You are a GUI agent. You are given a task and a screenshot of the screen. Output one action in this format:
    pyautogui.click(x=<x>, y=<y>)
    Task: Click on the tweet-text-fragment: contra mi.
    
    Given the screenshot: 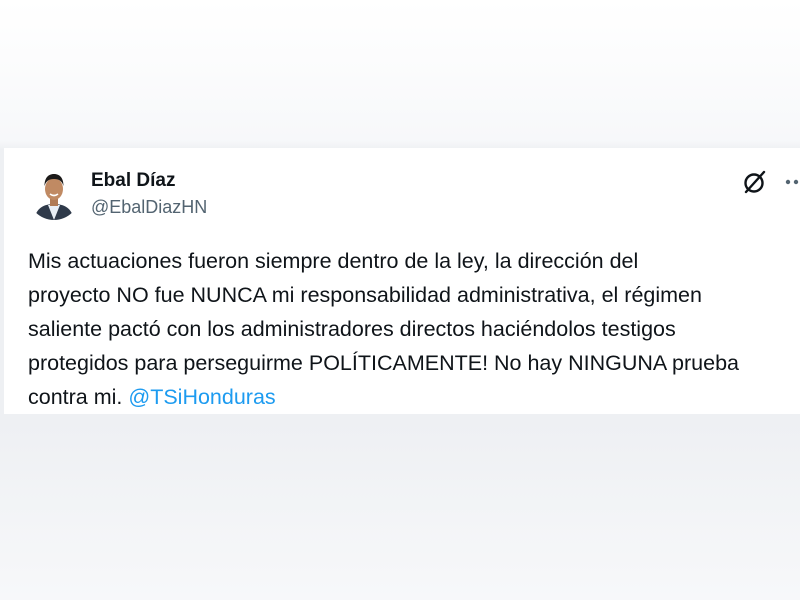 What is the action you would take?
    pyautogui.click(x=75, y=397)
    